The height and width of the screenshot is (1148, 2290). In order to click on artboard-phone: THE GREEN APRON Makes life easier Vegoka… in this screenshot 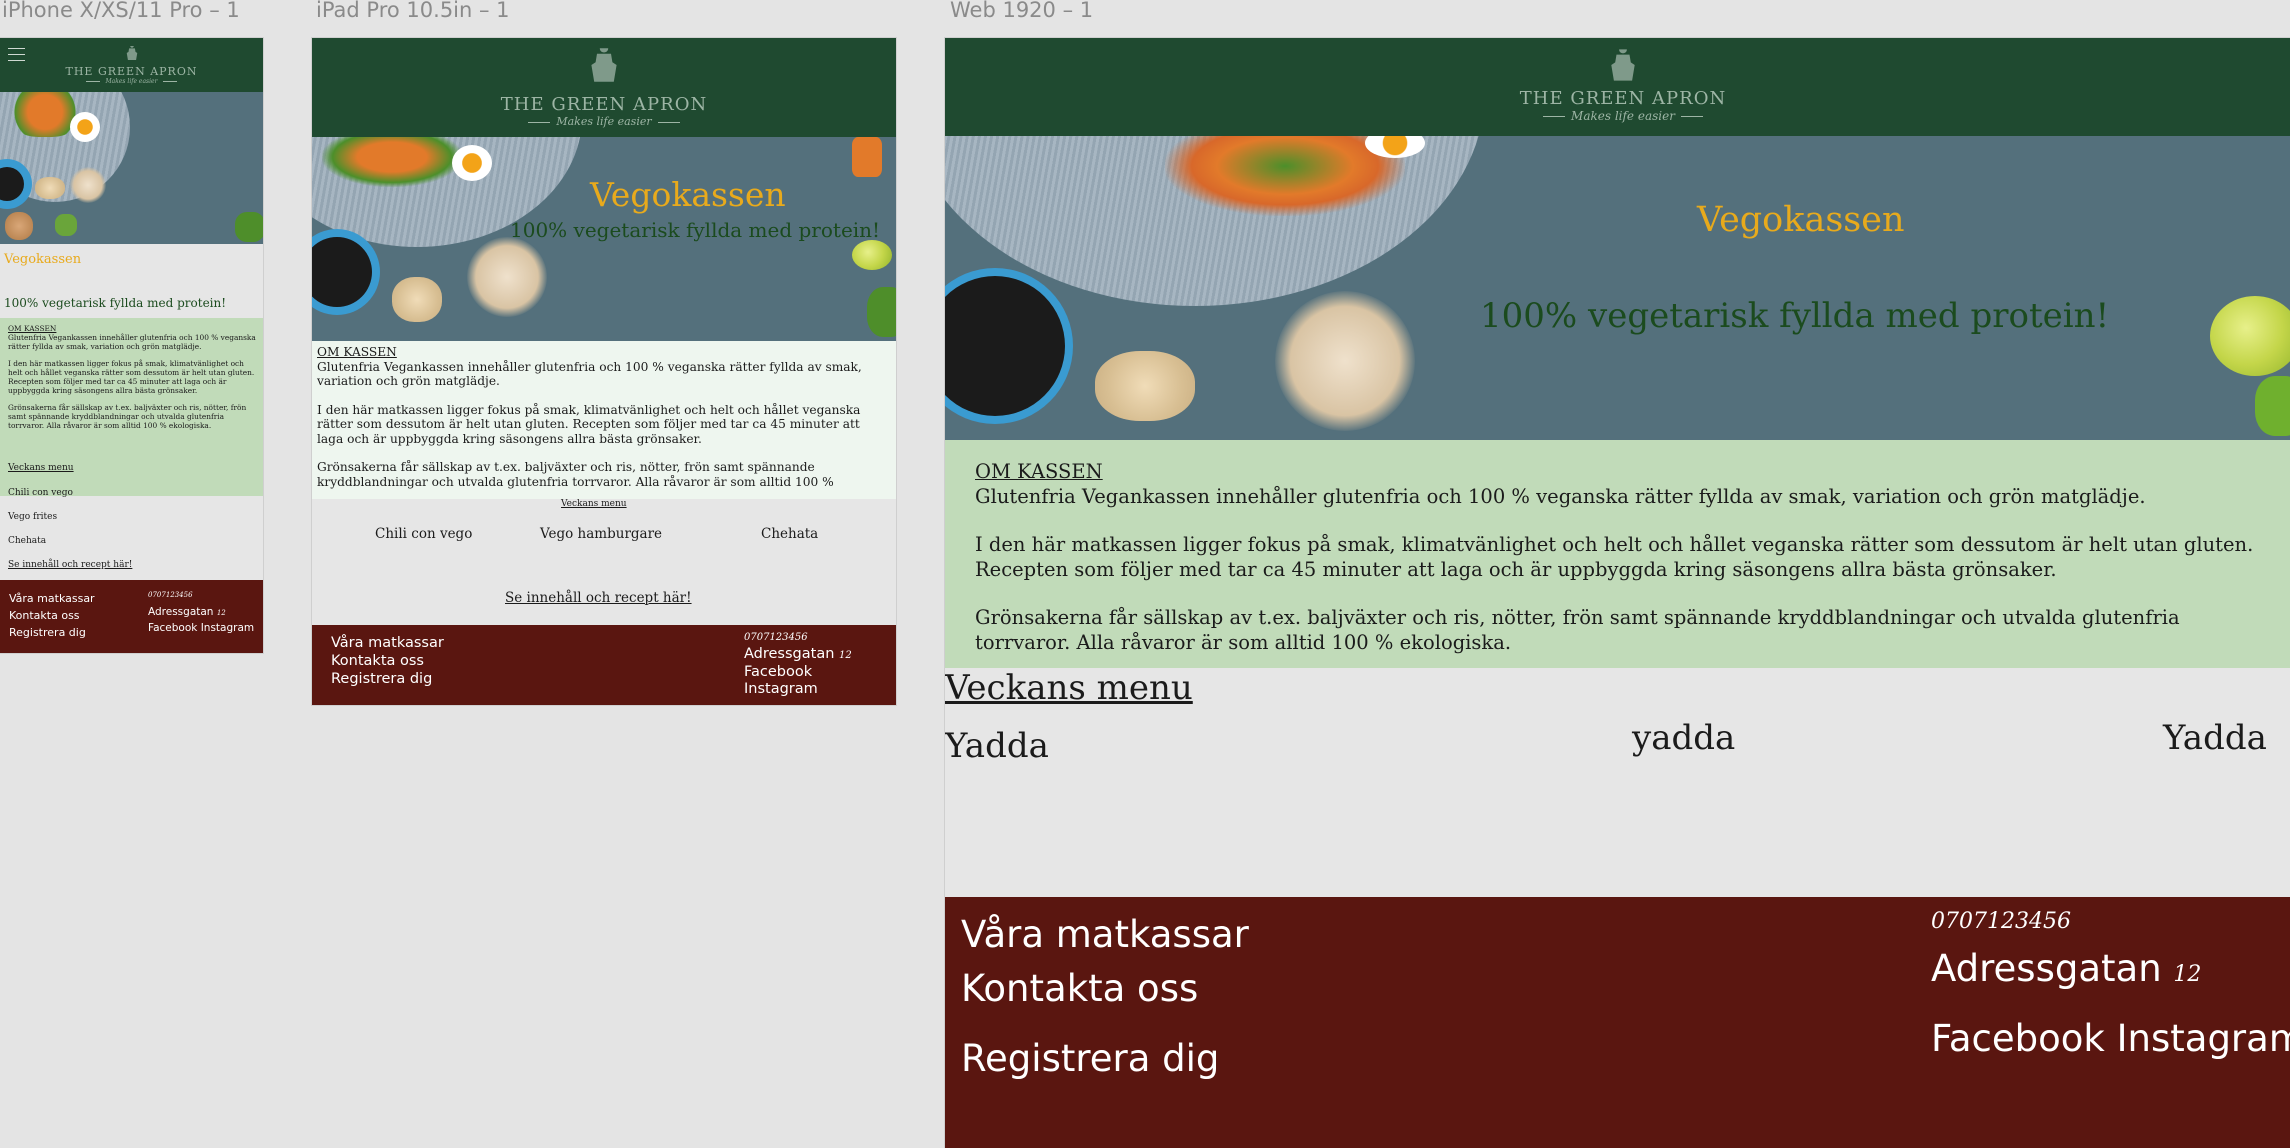, I will do `click(131, 345)`.